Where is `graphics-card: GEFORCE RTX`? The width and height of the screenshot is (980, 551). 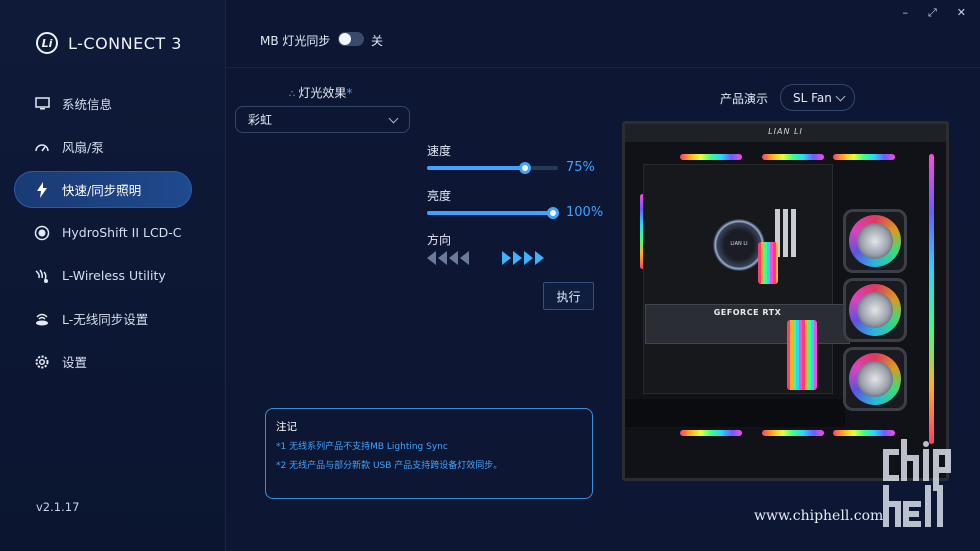 graphics-card: GEFORCE RTX is located at coordinates (747, 324).